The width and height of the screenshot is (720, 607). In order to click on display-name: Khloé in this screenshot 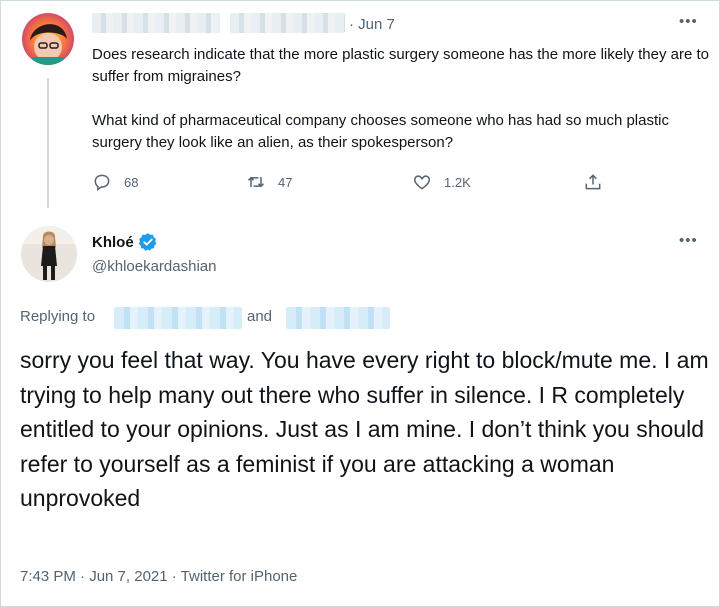, I will do `click(113, 242)`.